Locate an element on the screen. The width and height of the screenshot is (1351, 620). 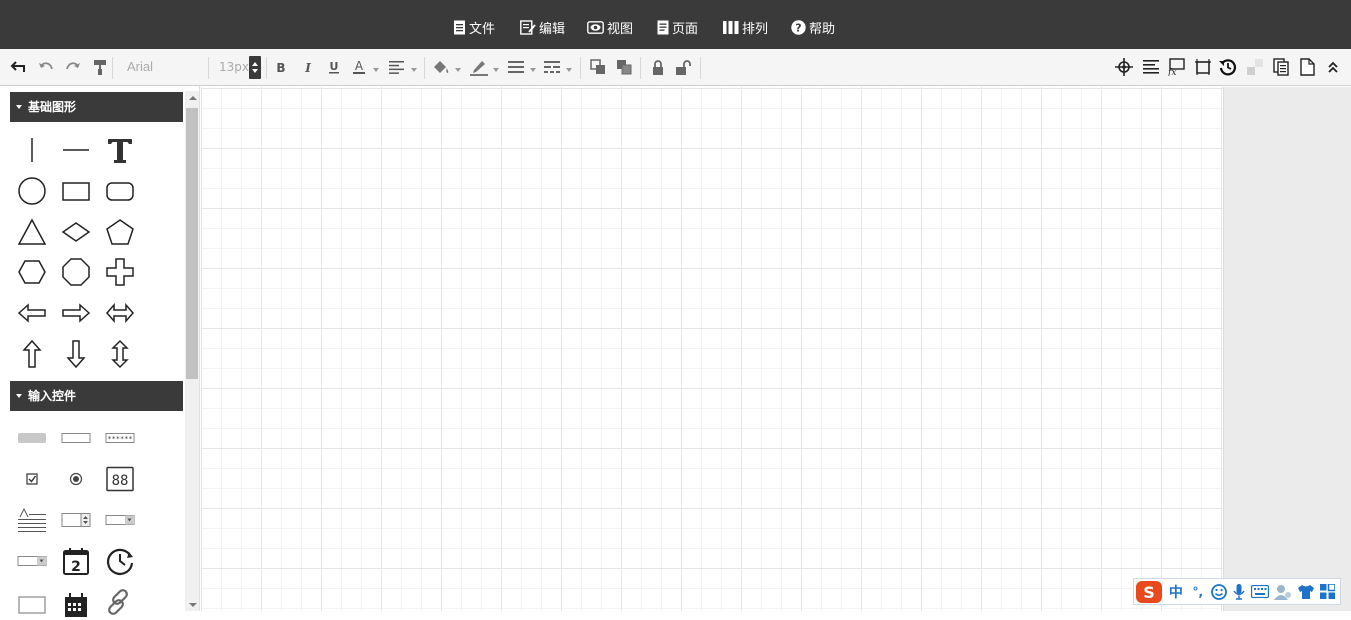
transparency-button is located at coordinates (1255, 67).